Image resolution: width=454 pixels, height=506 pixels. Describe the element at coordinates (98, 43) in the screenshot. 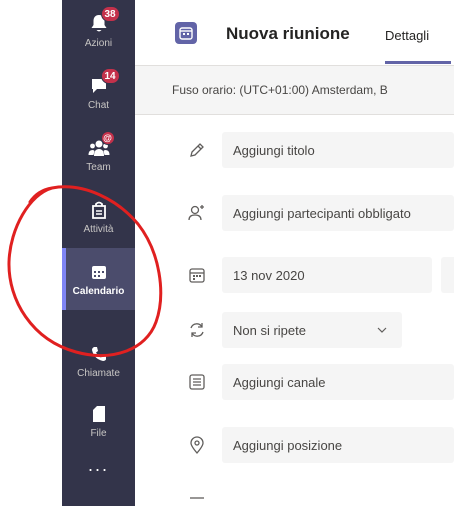

I see `rail-item-label: Azioni` at that location.